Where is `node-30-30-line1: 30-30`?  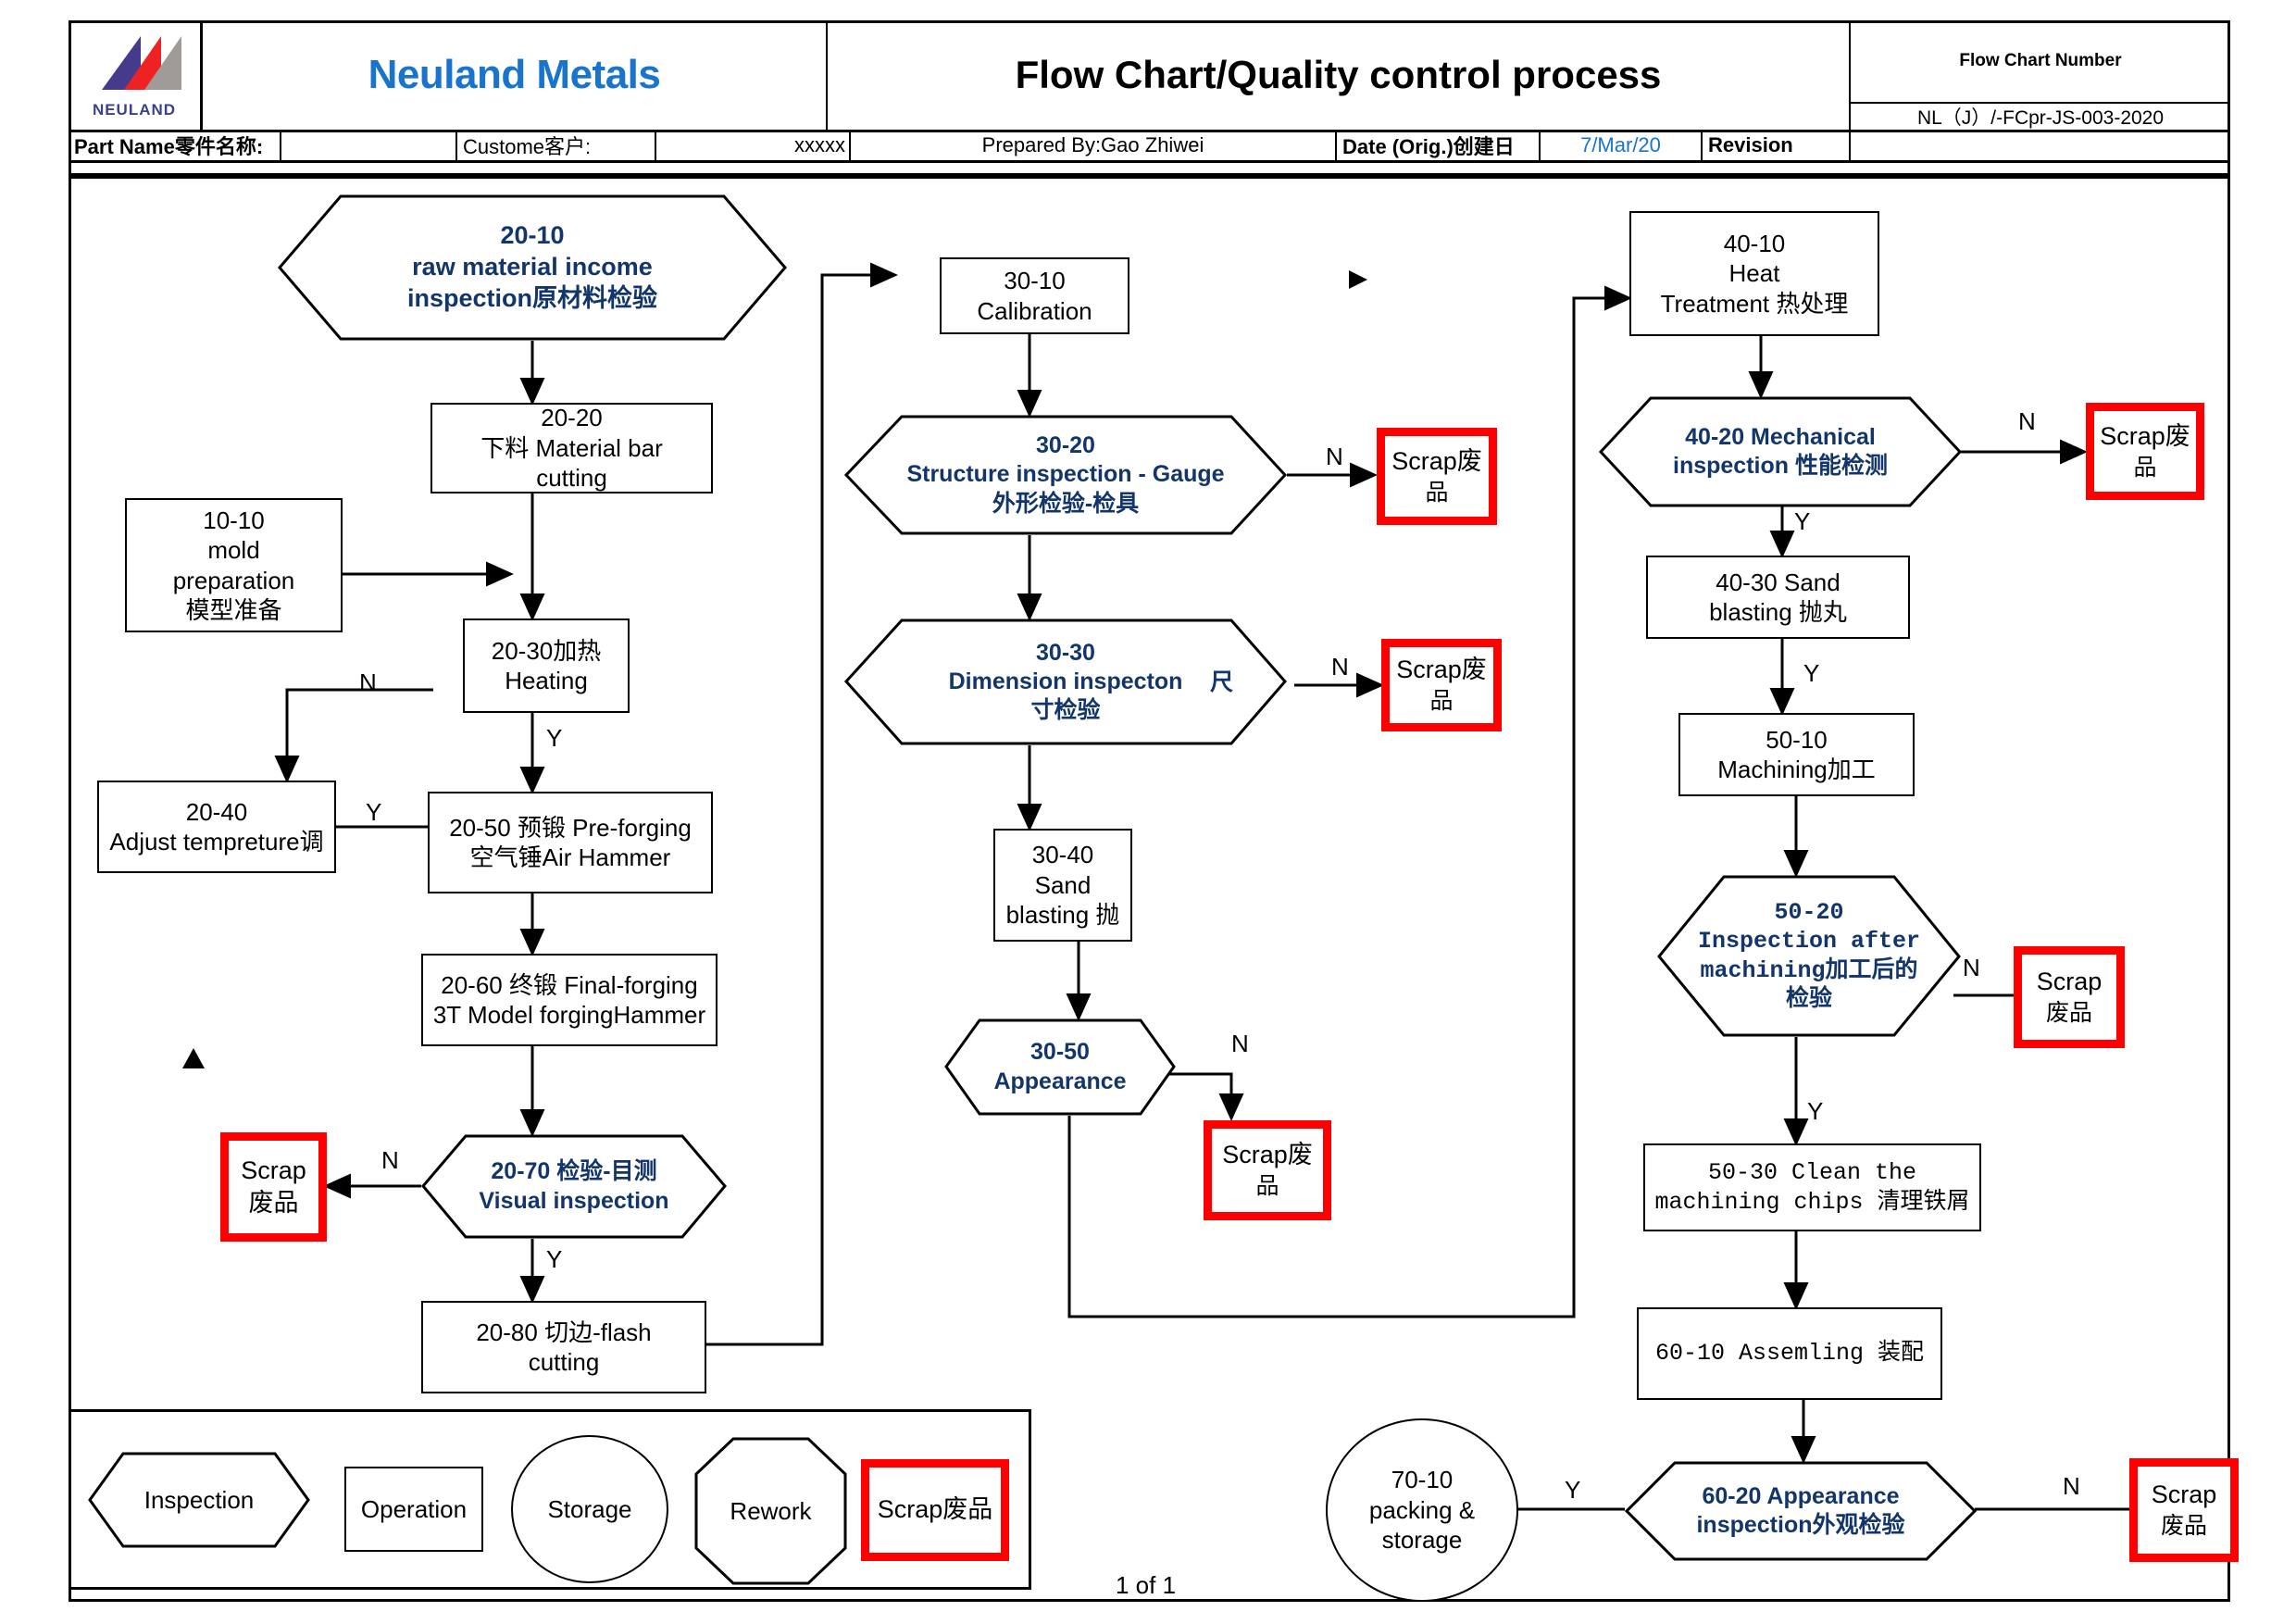 node-30-30-line1: 30-30 is located at coordinates (1065, 652).